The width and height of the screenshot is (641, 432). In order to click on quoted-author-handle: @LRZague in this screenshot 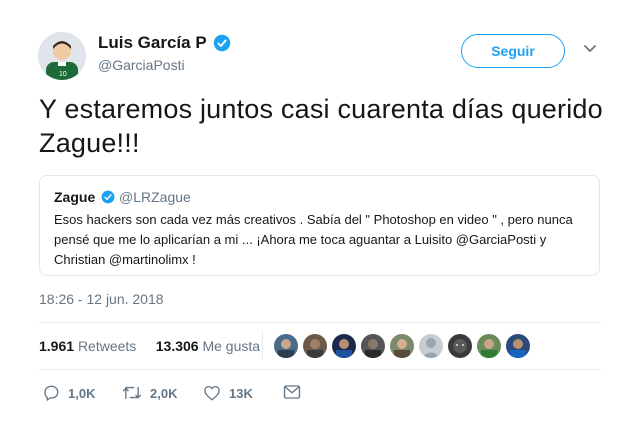, I will do `click(155, 197)`.